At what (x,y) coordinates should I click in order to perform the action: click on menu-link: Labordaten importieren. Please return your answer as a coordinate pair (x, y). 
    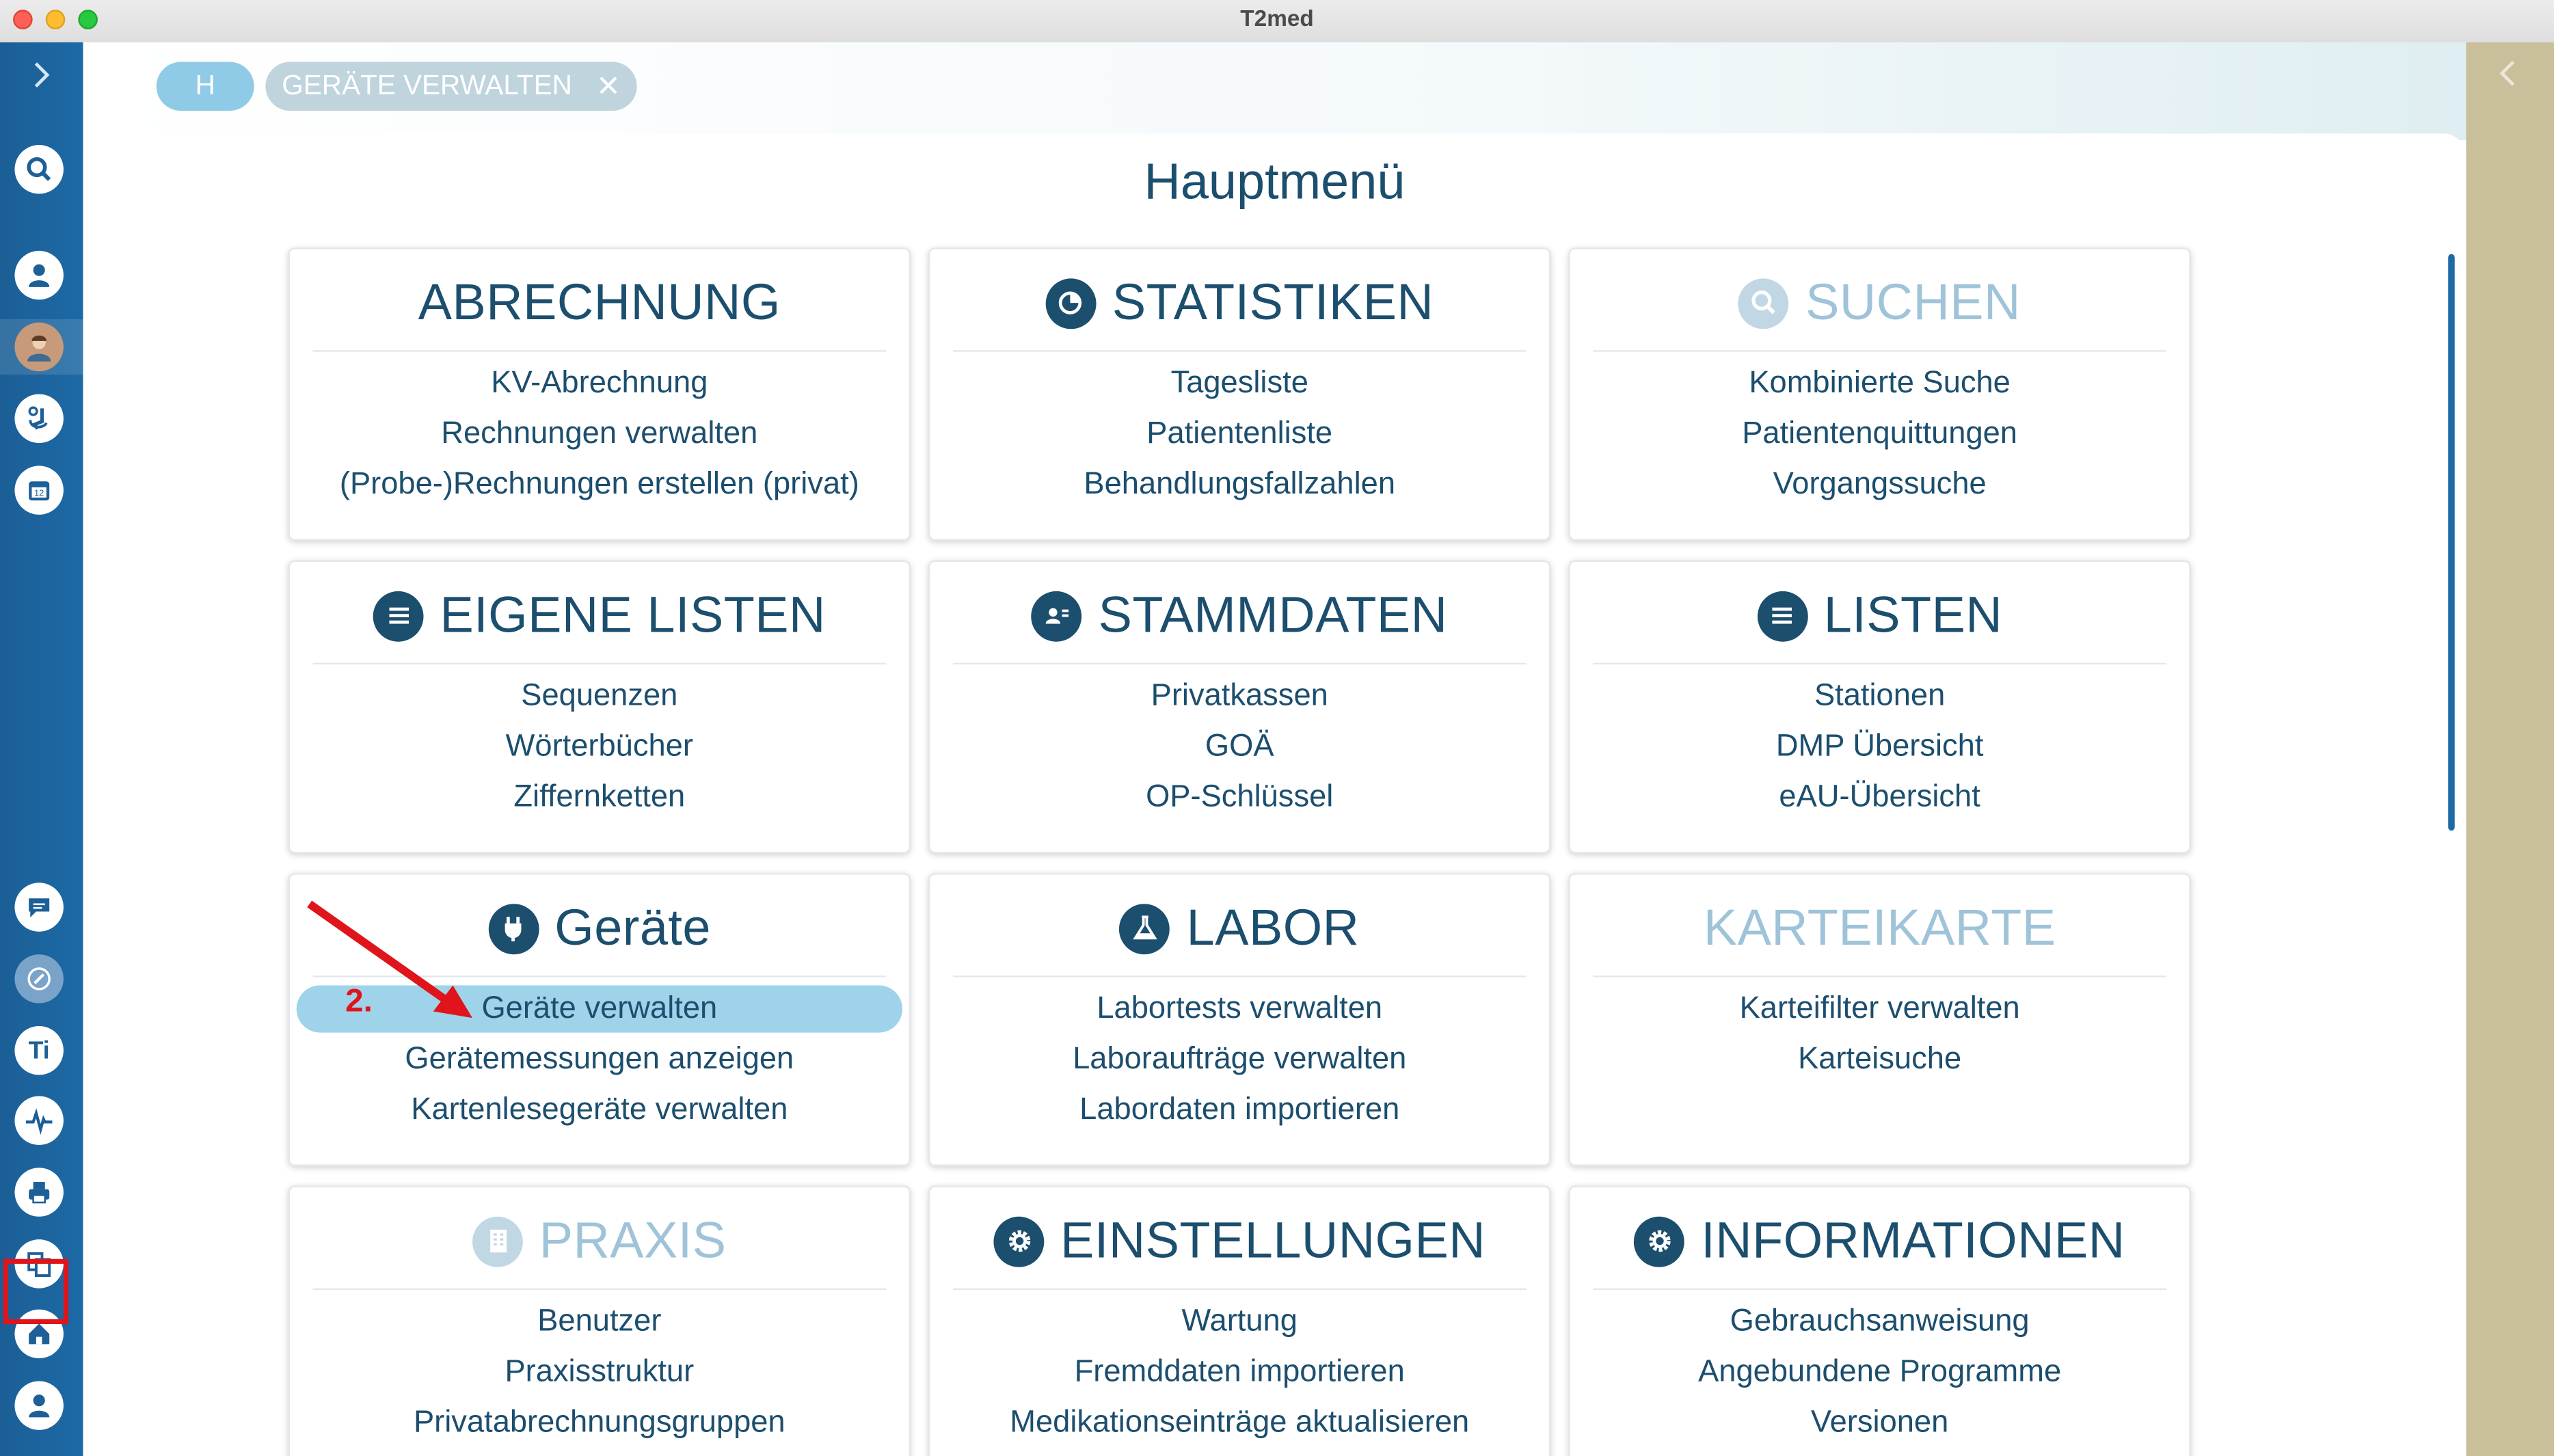
    Looking at the image, I should click on (1239, 1110).